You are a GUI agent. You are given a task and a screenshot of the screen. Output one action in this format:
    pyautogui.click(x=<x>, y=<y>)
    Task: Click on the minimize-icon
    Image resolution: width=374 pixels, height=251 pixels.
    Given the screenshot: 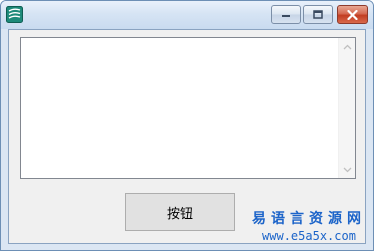 What is the action you would take?
    pyautogui.click(x=286, y=15)
    